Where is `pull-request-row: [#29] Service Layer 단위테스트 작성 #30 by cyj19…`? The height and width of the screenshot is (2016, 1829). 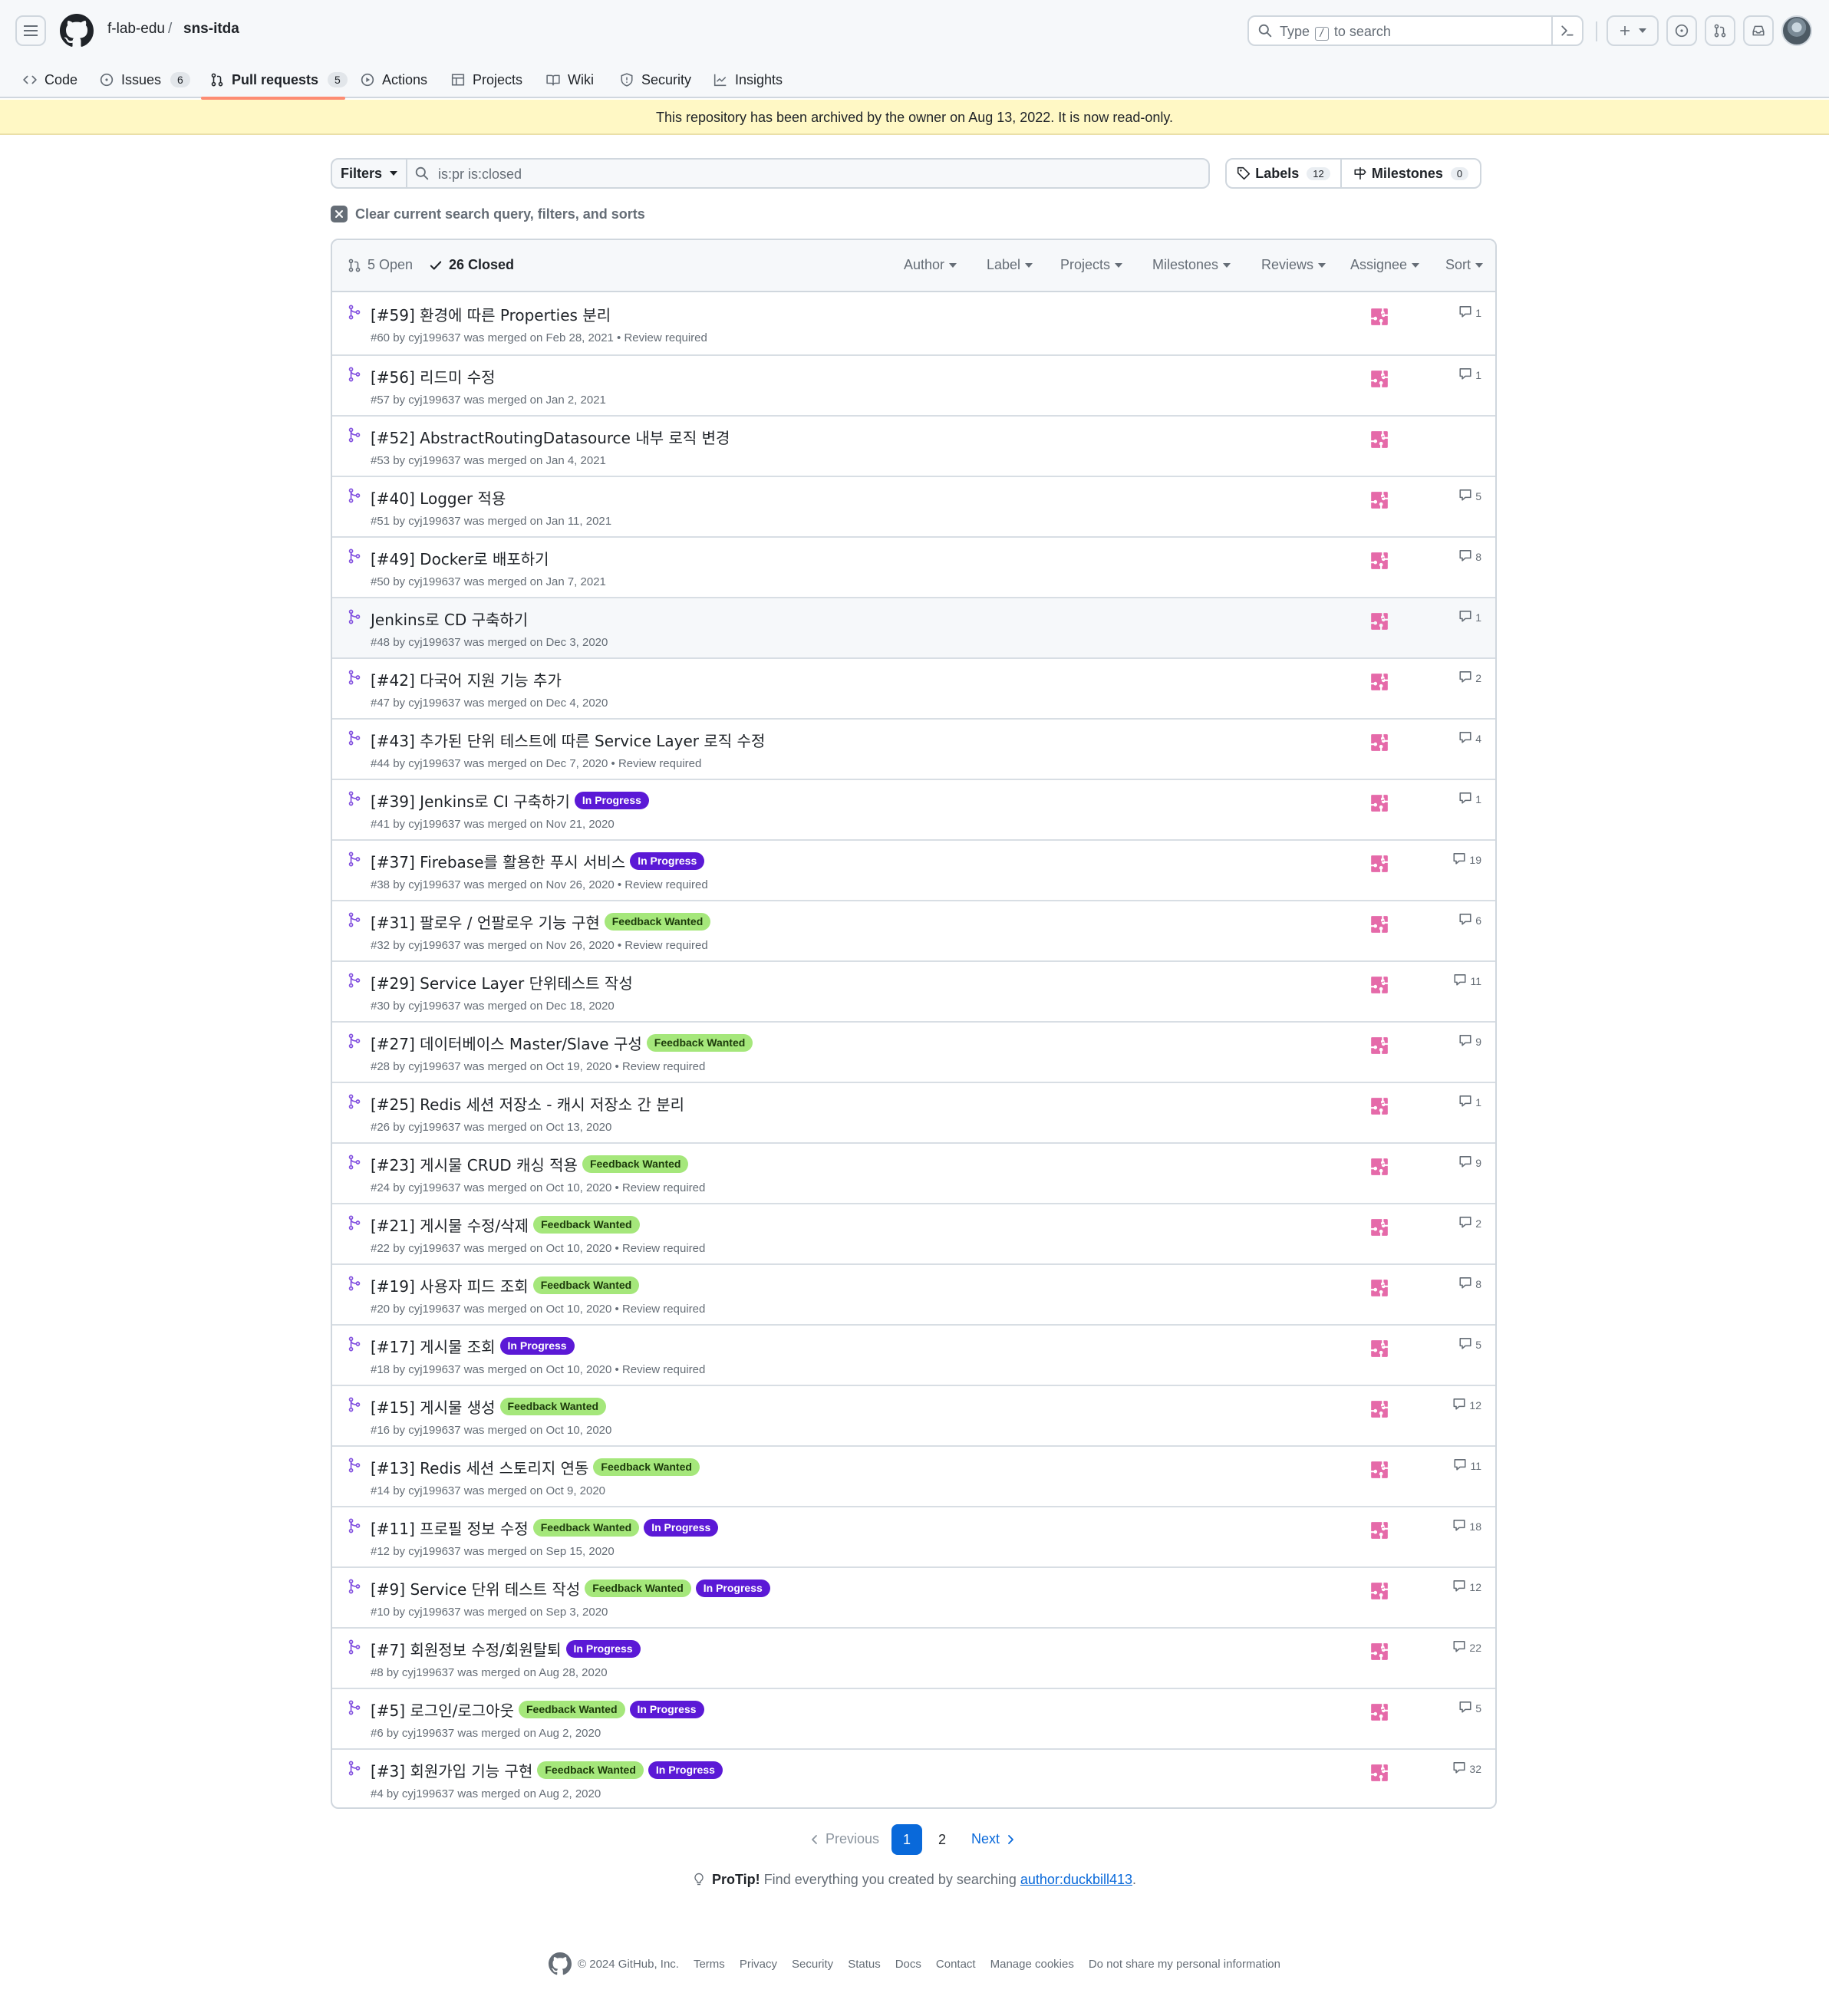 pull-request-row: [#29] Service Layer 단위테스트 작성 #30 by cyj19… is located at coordinates (913, 990).